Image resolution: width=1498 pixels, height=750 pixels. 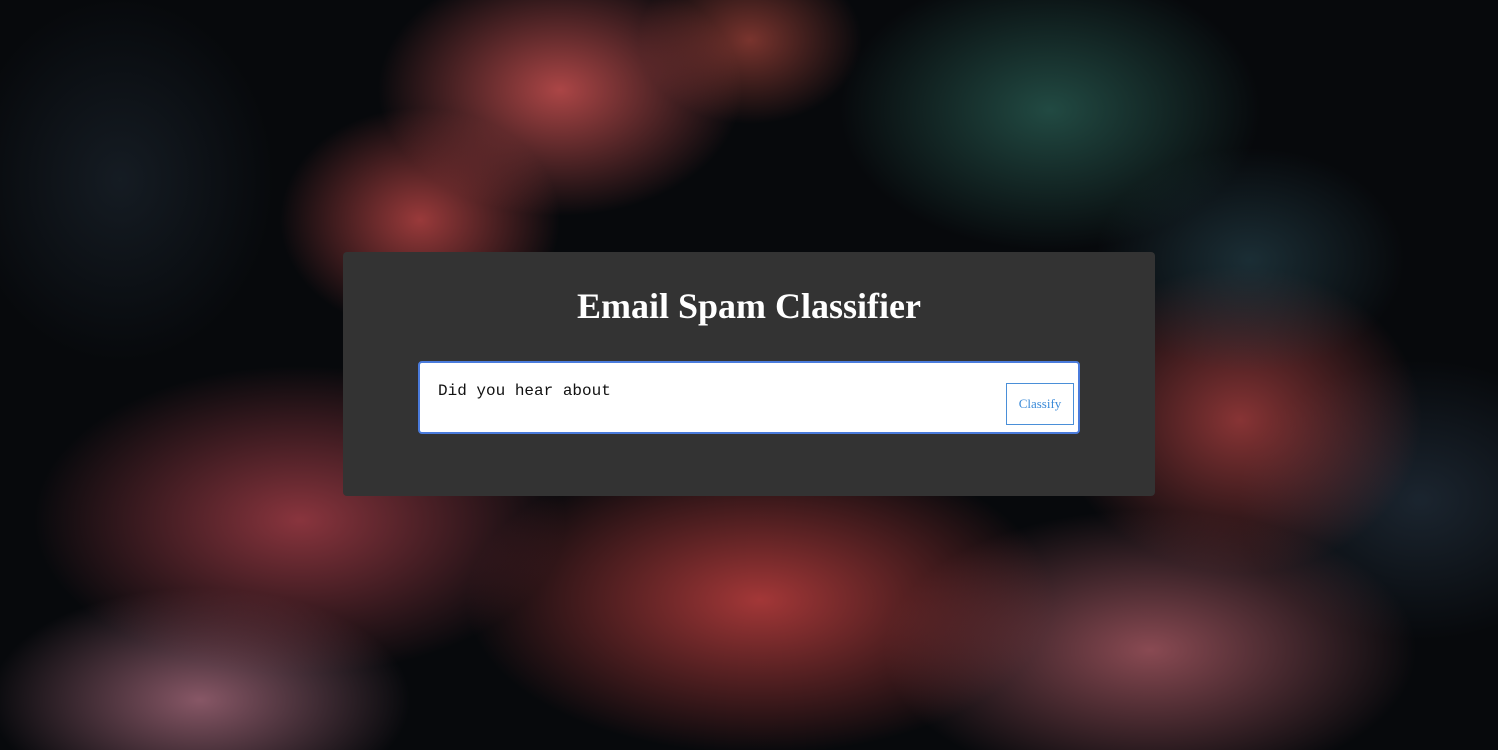 What do you see at coordinates (1040, 404) in the screenshot?
I see `classify-button: Classify` at bounding box center [1040, 404].